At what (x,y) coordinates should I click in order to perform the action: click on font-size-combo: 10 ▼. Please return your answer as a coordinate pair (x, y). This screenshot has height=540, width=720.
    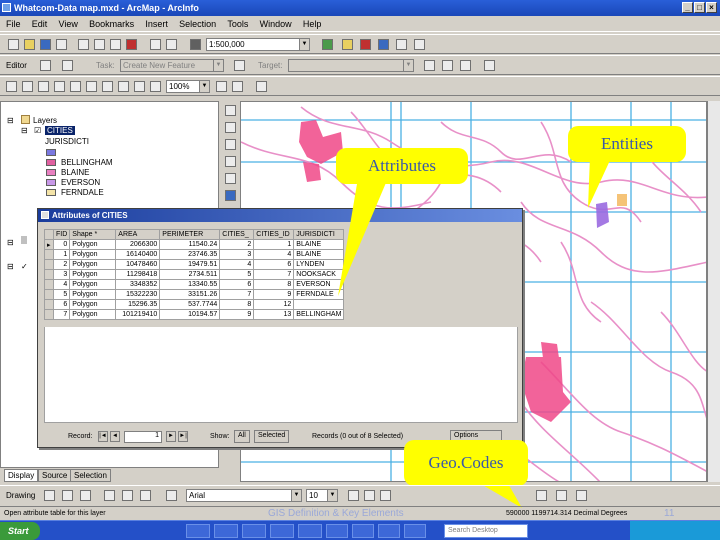
    Looking at the image, I should click on (322, 495).